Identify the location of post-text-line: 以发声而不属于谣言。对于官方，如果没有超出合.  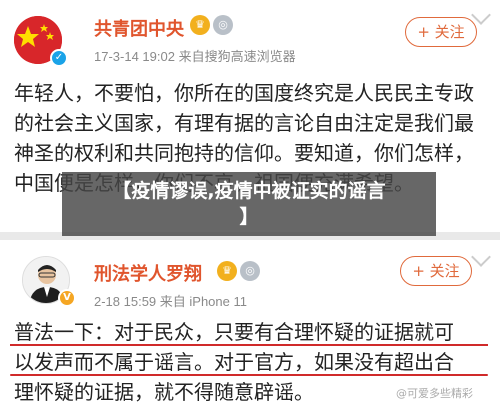
(234, 362).